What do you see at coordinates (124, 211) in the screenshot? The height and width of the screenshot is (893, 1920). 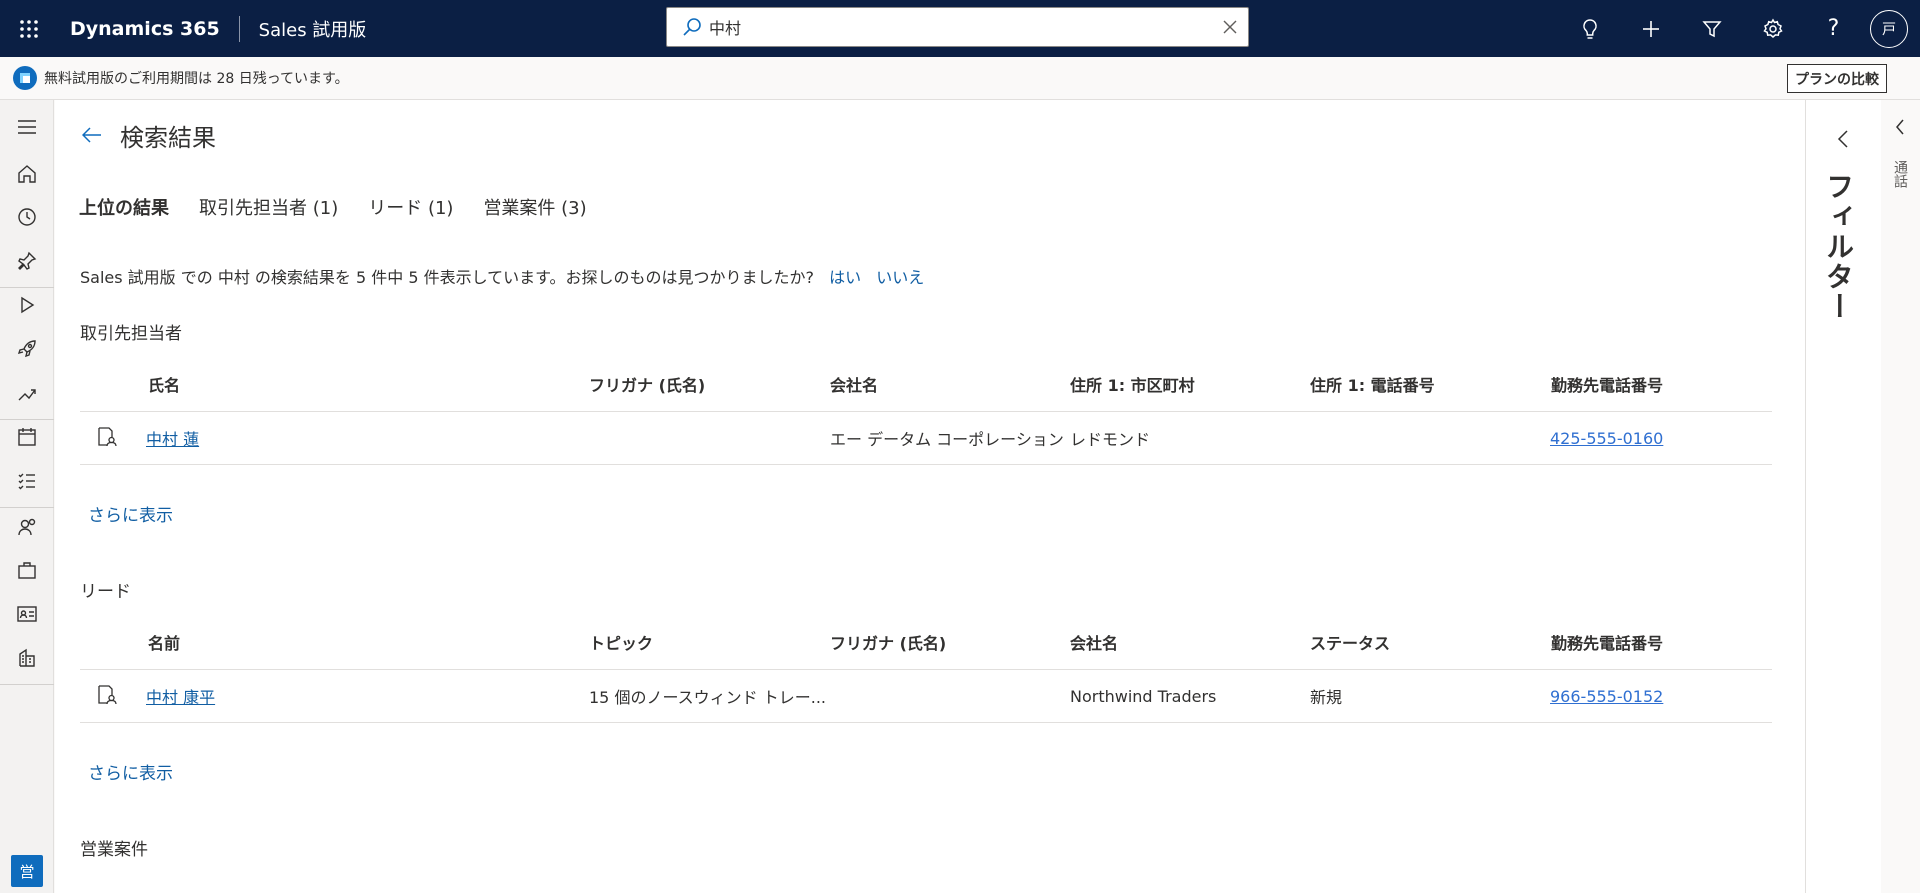 I see `tab-top-results: 上位の結果` at bounding box center [124, 211].